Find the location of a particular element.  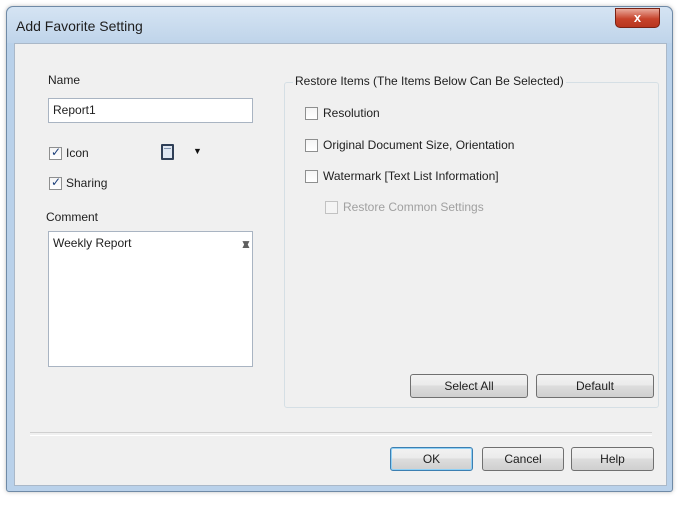

ok-button: OK is located at coordinates (431, 459).